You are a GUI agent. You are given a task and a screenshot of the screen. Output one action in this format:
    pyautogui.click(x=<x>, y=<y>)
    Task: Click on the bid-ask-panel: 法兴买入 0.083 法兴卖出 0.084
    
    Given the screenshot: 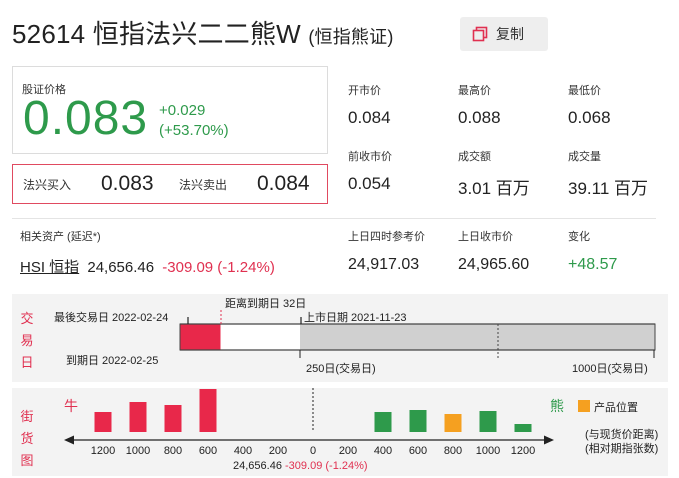 What is the action you would take?
    pyautogui.click(x=170, y=184)
    